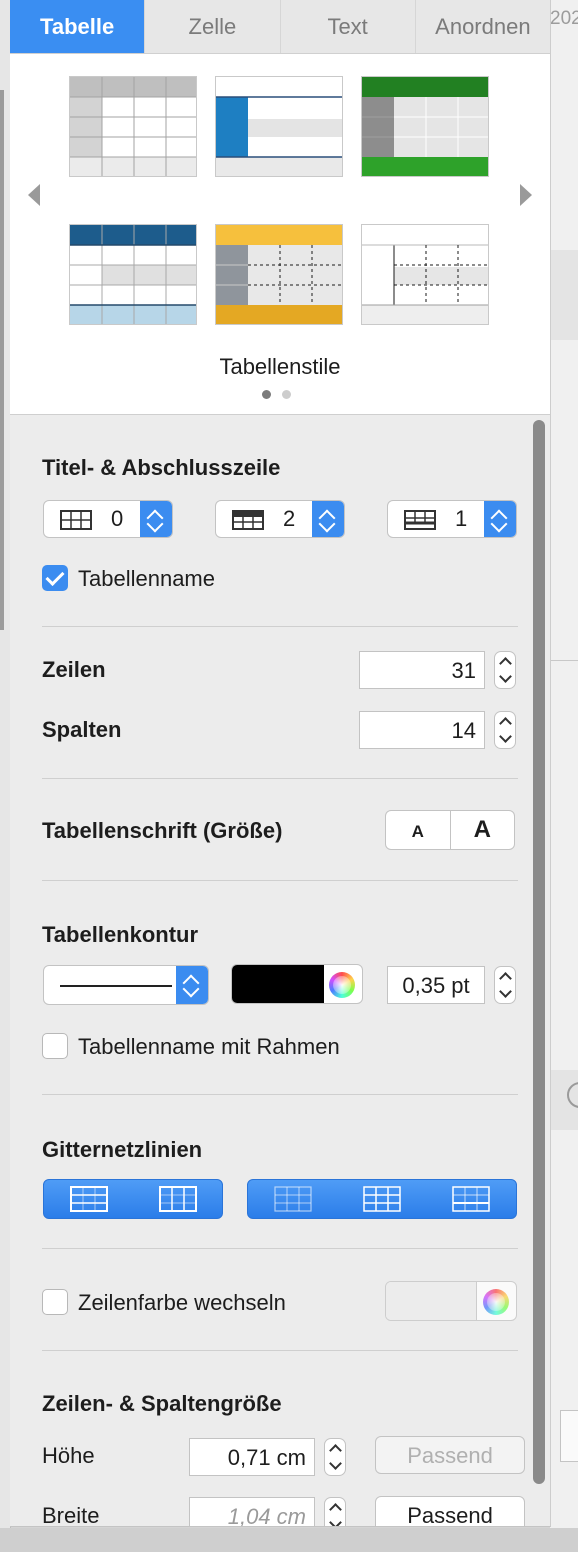 The height and width of the screenshot is (1552, 578). I want to click on horizontal-gridlines-icon, so click(88, 1199).